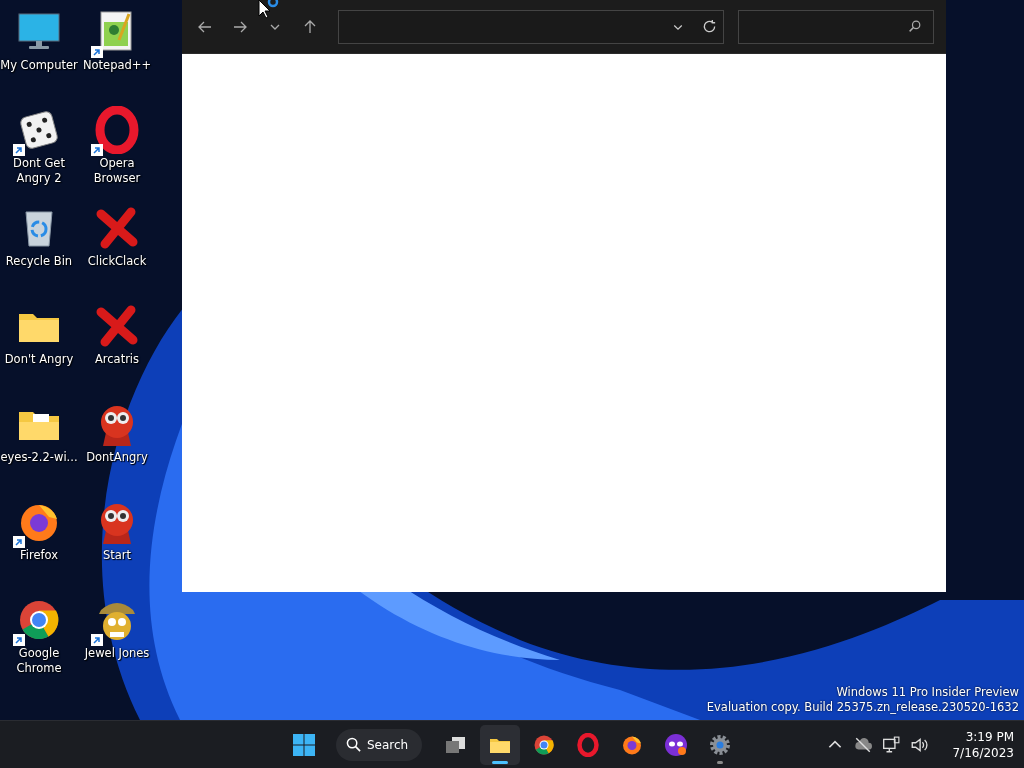 The height and width of the screenshot is (768, 1024). What do you see at coordinates (117, 65) in the screenshot?
I see `icon-label: Notepad++` at bounding box center [117, 65].